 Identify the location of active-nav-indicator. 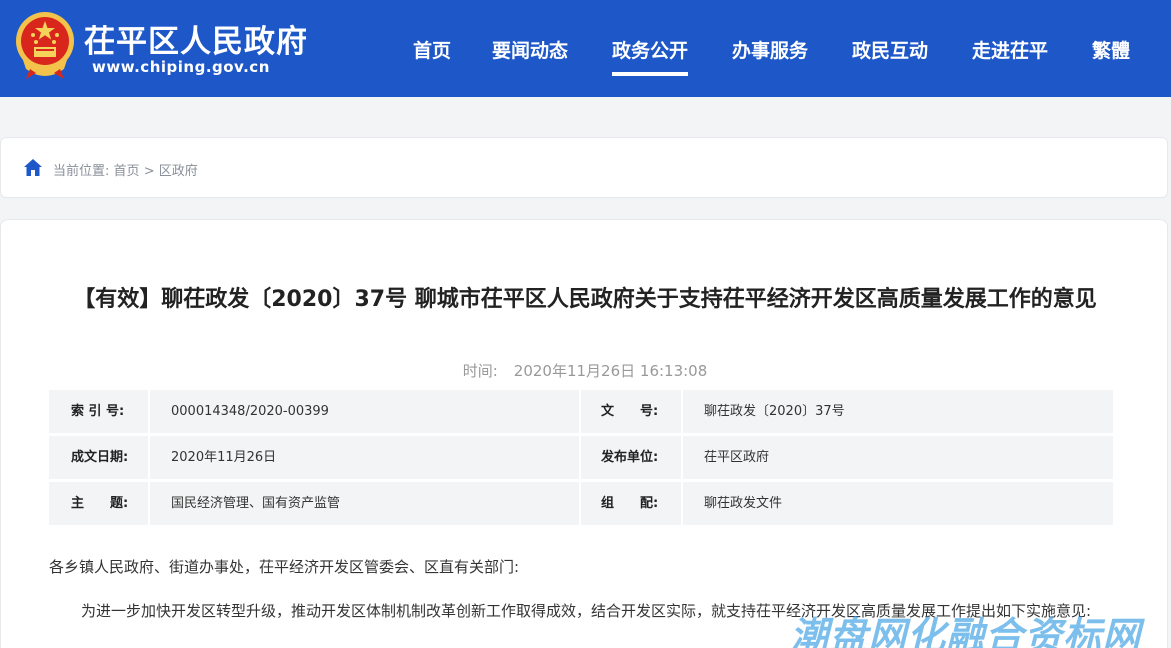
(650, 74).